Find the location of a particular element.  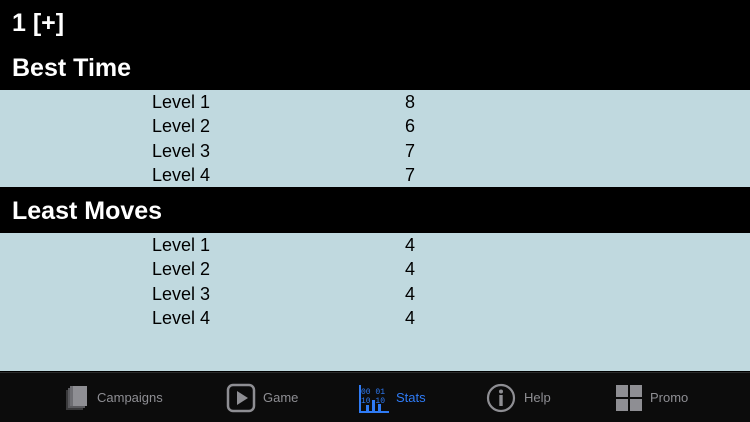

table-row: Level 1 4 is located at coordinates (375, 245).